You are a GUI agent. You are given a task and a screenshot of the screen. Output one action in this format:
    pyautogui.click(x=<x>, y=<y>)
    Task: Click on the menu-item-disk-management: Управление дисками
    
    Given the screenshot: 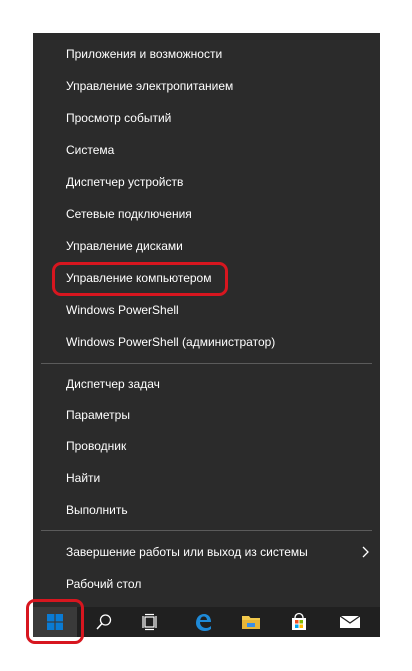 What is the action you would take?
    pyautogui.click(x=206, y=246)
    